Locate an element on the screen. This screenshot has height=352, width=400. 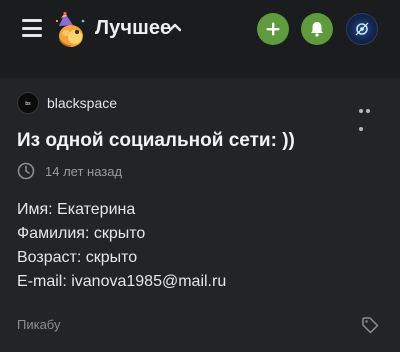
notifications-button is located at coordinates (317, 29).